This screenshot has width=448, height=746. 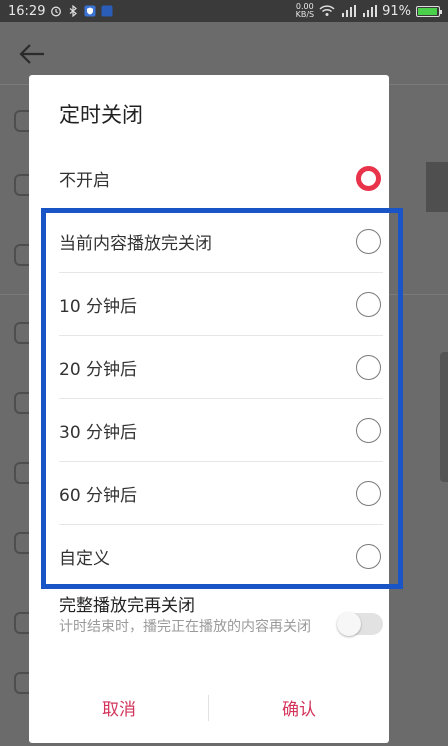 What do you see at coordinates (327, 10) in the screenshot?
I see `wifi-icon` at bounding box center [327, 10].